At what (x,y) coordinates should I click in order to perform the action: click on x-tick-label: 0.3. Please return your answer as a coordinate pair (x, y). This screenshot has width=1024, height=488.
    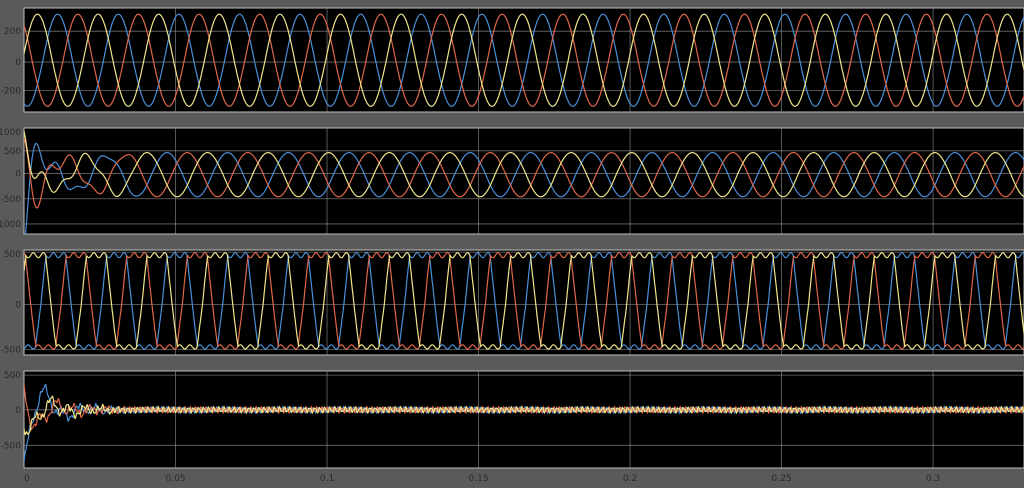
    Looking at the image, I should click on (933, 479).